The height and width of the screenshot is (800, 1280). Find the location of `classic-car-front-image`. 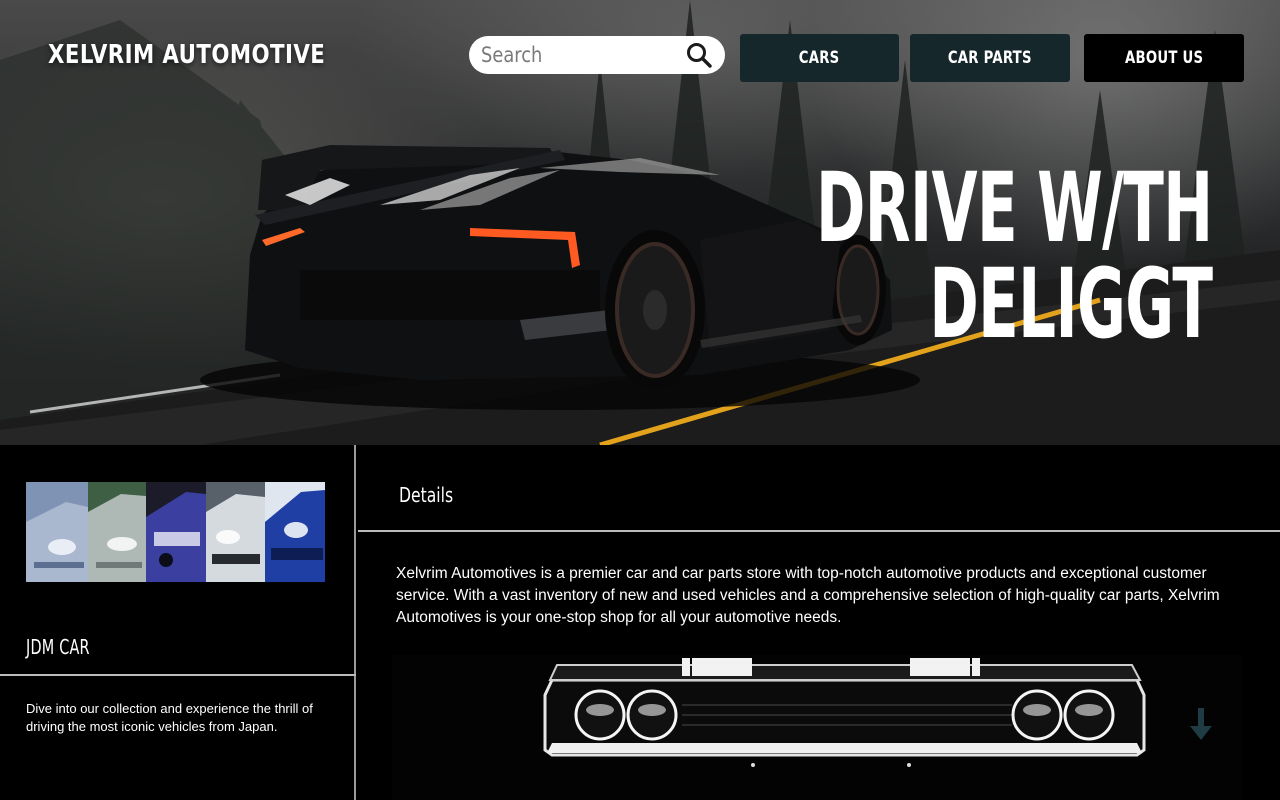

classic-car-front-image is located at coordinates (817, 727).